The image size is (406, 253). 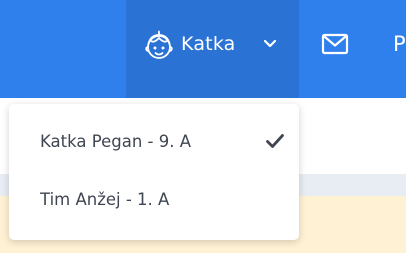 What do you see at coordinates (270, 43) in the screenshot?
I see `chevron-down-icon` at bounding box center [270, 43].